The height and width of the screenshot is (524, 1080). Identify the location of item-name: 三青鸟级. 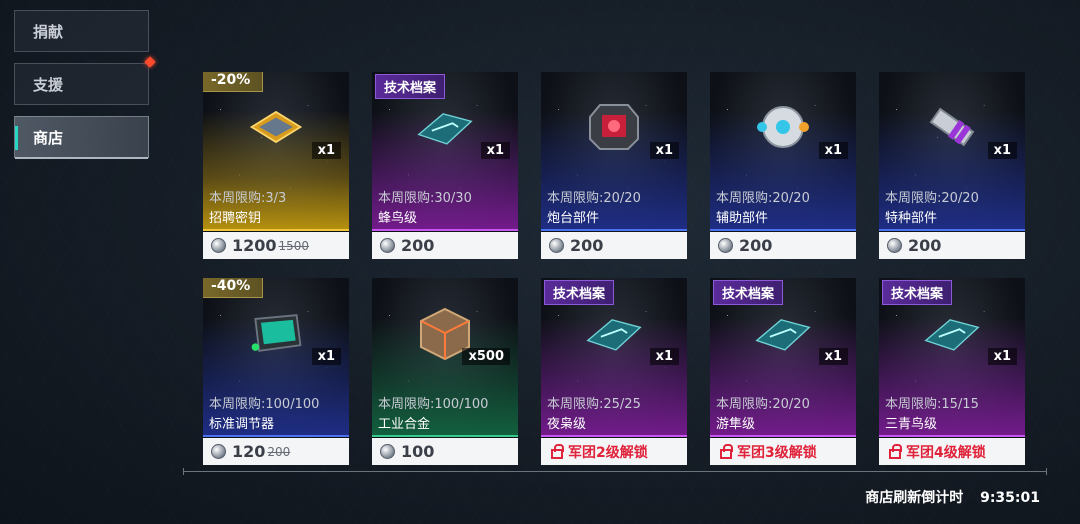
(911, 424).